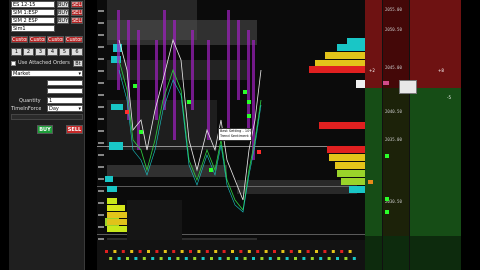  I want to click on tif-select: Day ▾, so click(65, 108).